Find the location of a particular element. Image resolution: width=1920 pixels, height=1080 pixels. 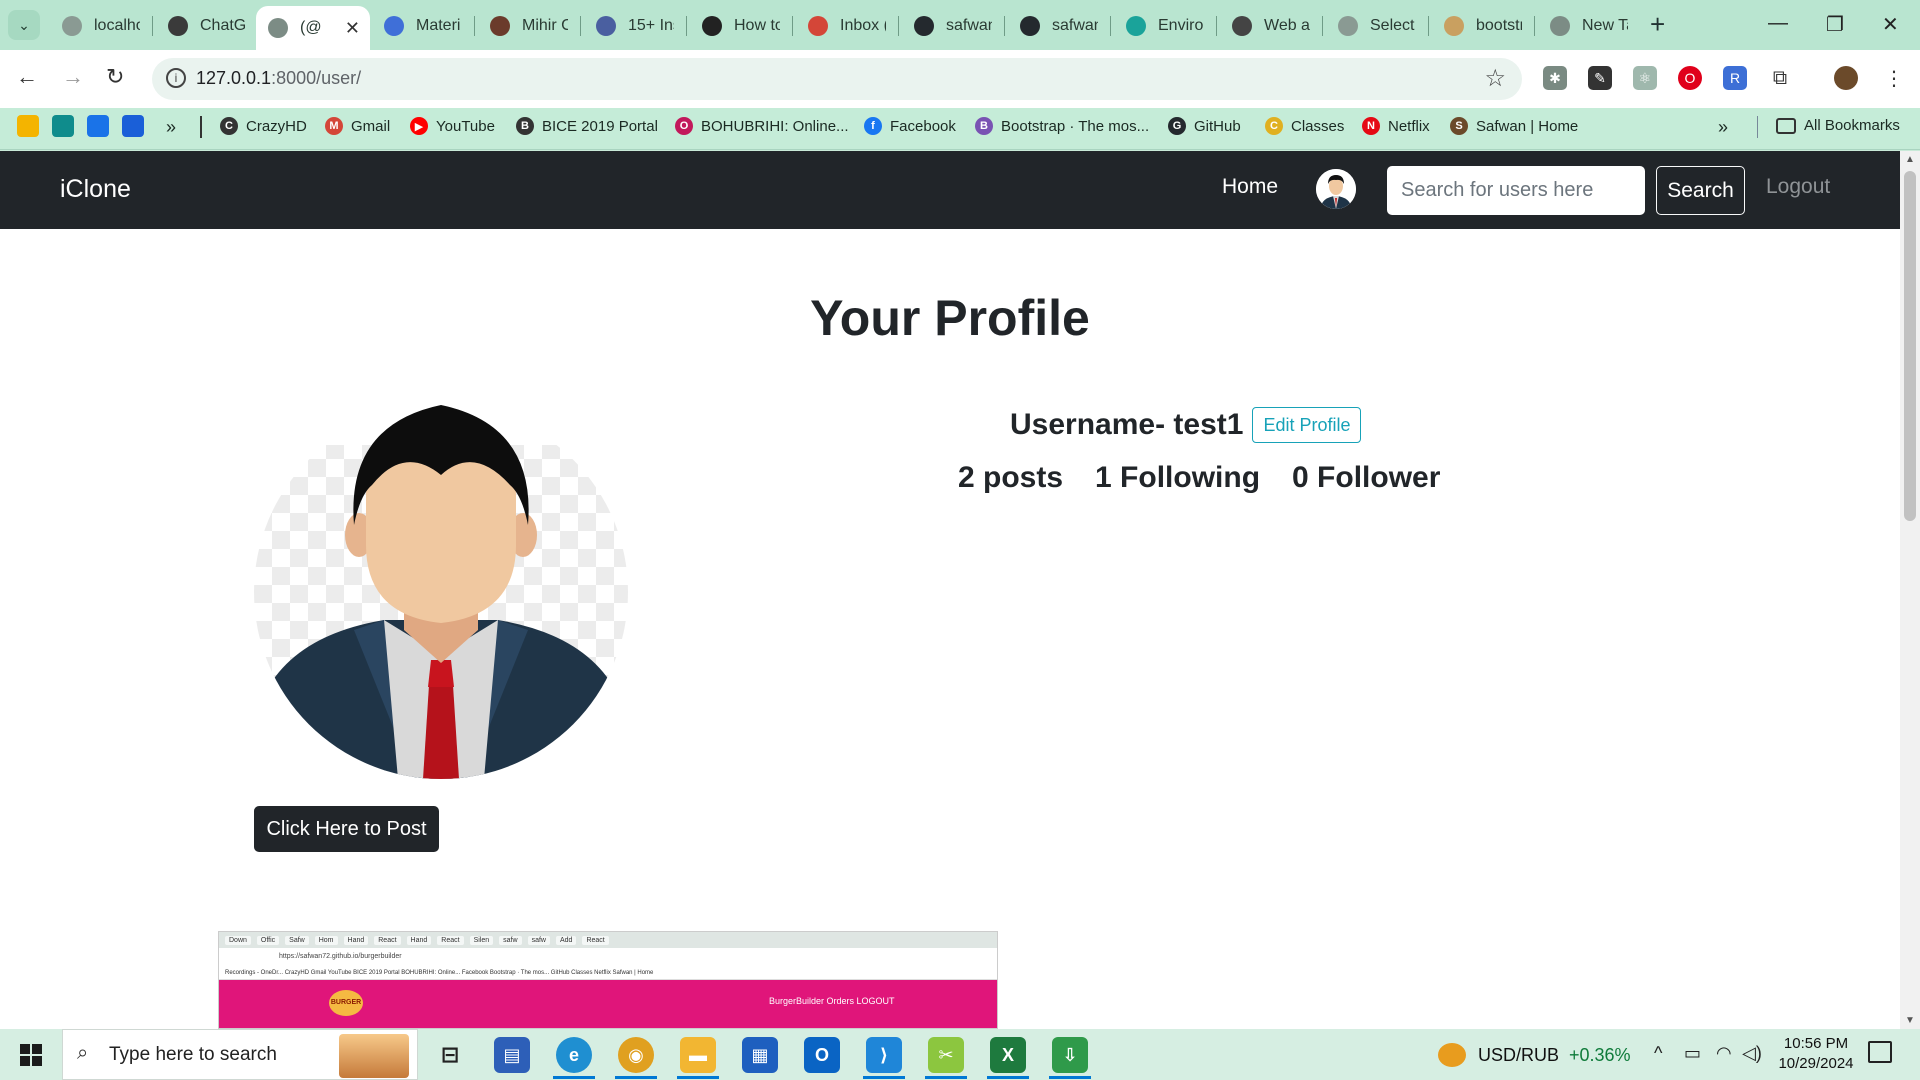

tab-title: (@ is located at coordinates (311, 27).